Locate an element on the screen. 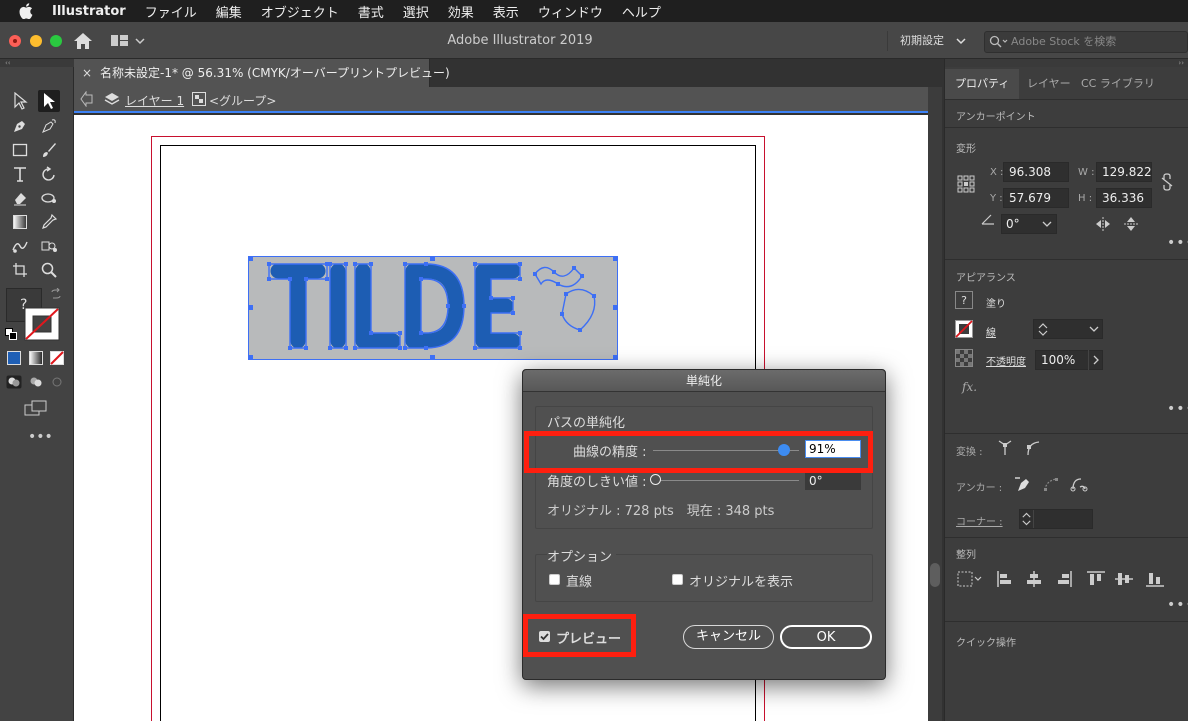  selection-tool-icon is located at coordinates (20, 101).